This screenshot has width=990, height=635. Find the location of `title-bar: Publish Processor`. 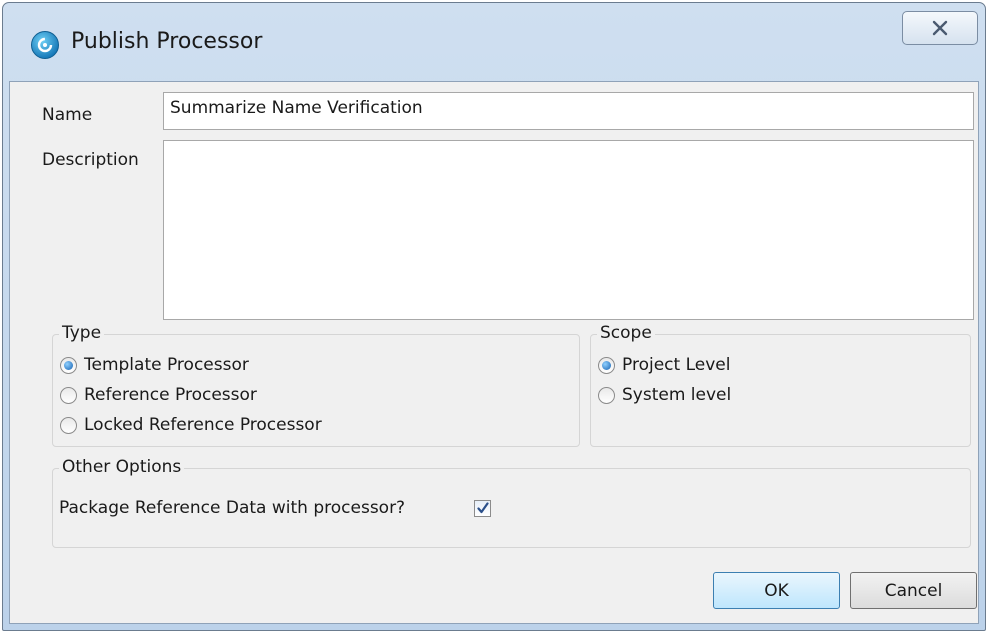

title-bar: Publish Processor is located at coordinates (494, 42).